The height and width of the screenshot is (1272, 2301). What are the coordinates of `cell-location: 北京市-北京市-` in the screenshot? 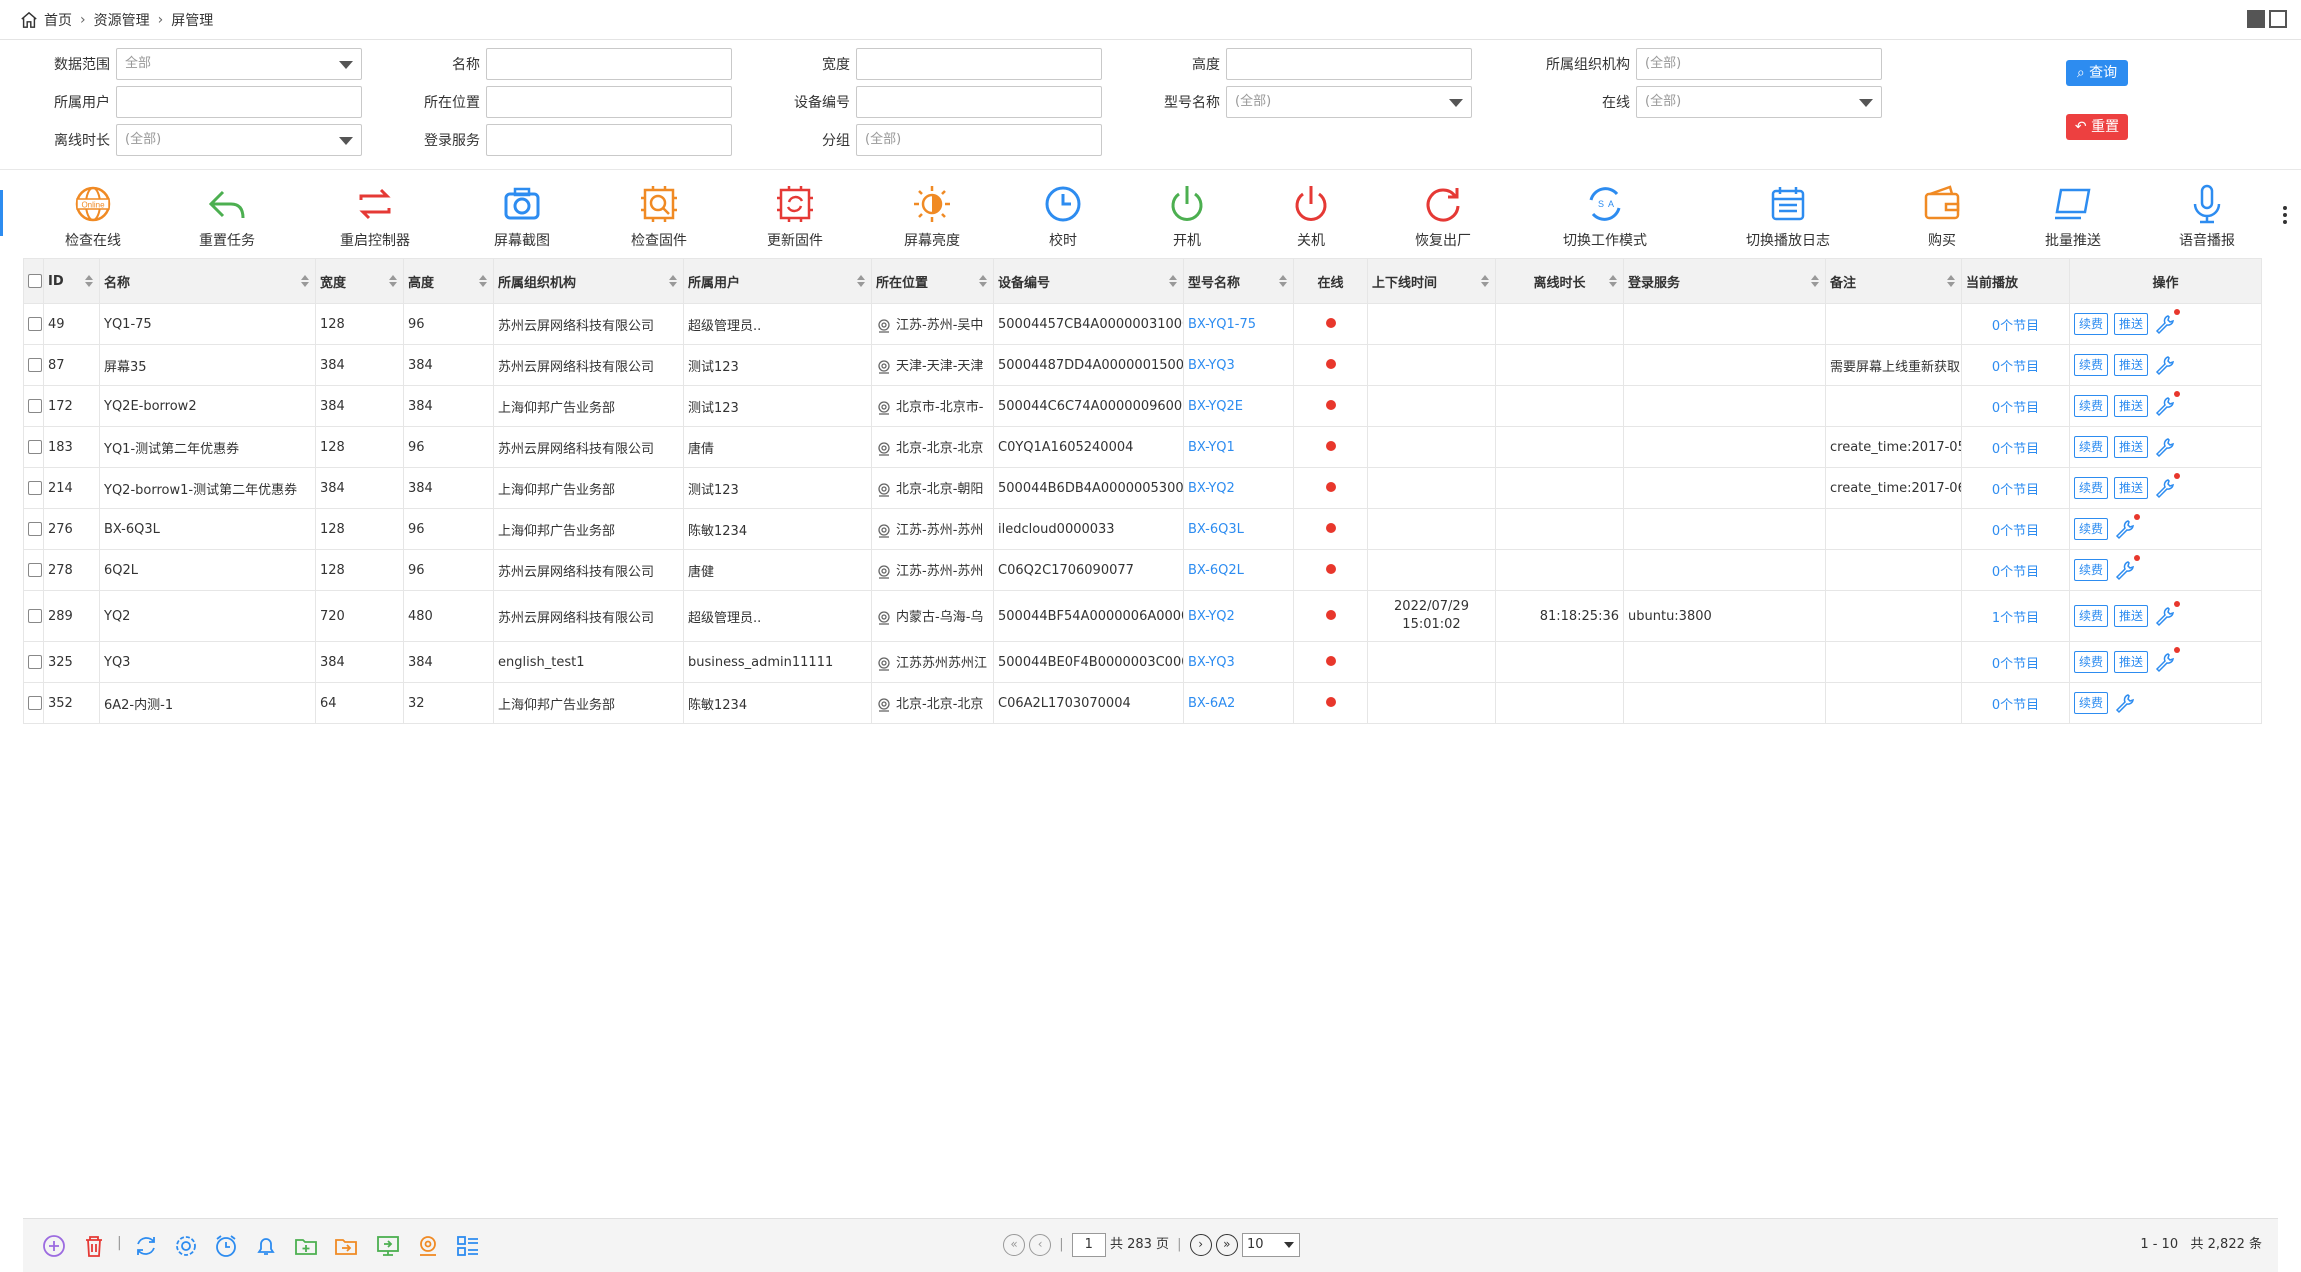 It's located at (932, 406).